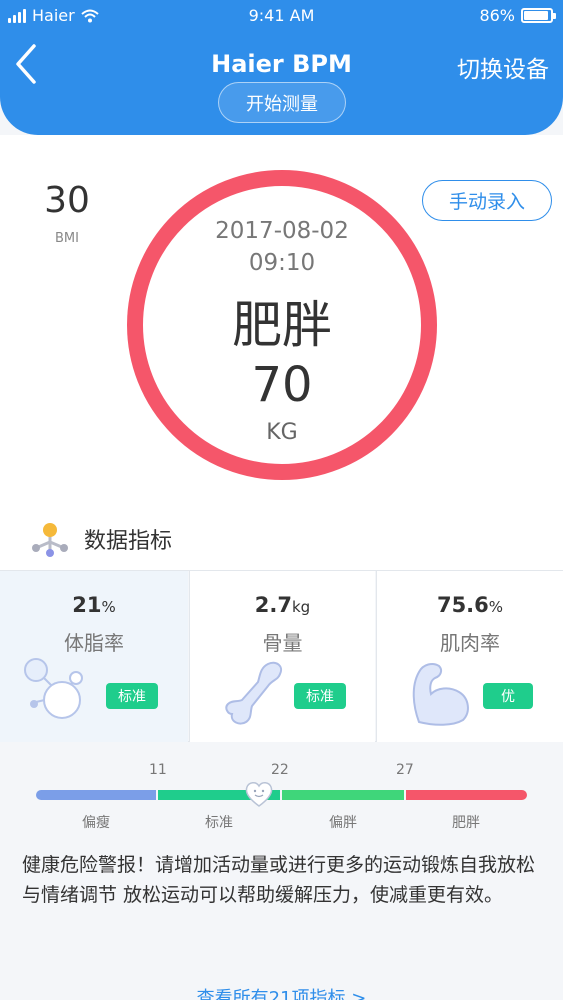 This screenshot has height=1000, width=563. I want to click on bmi-value: 30, so click(67, 200).